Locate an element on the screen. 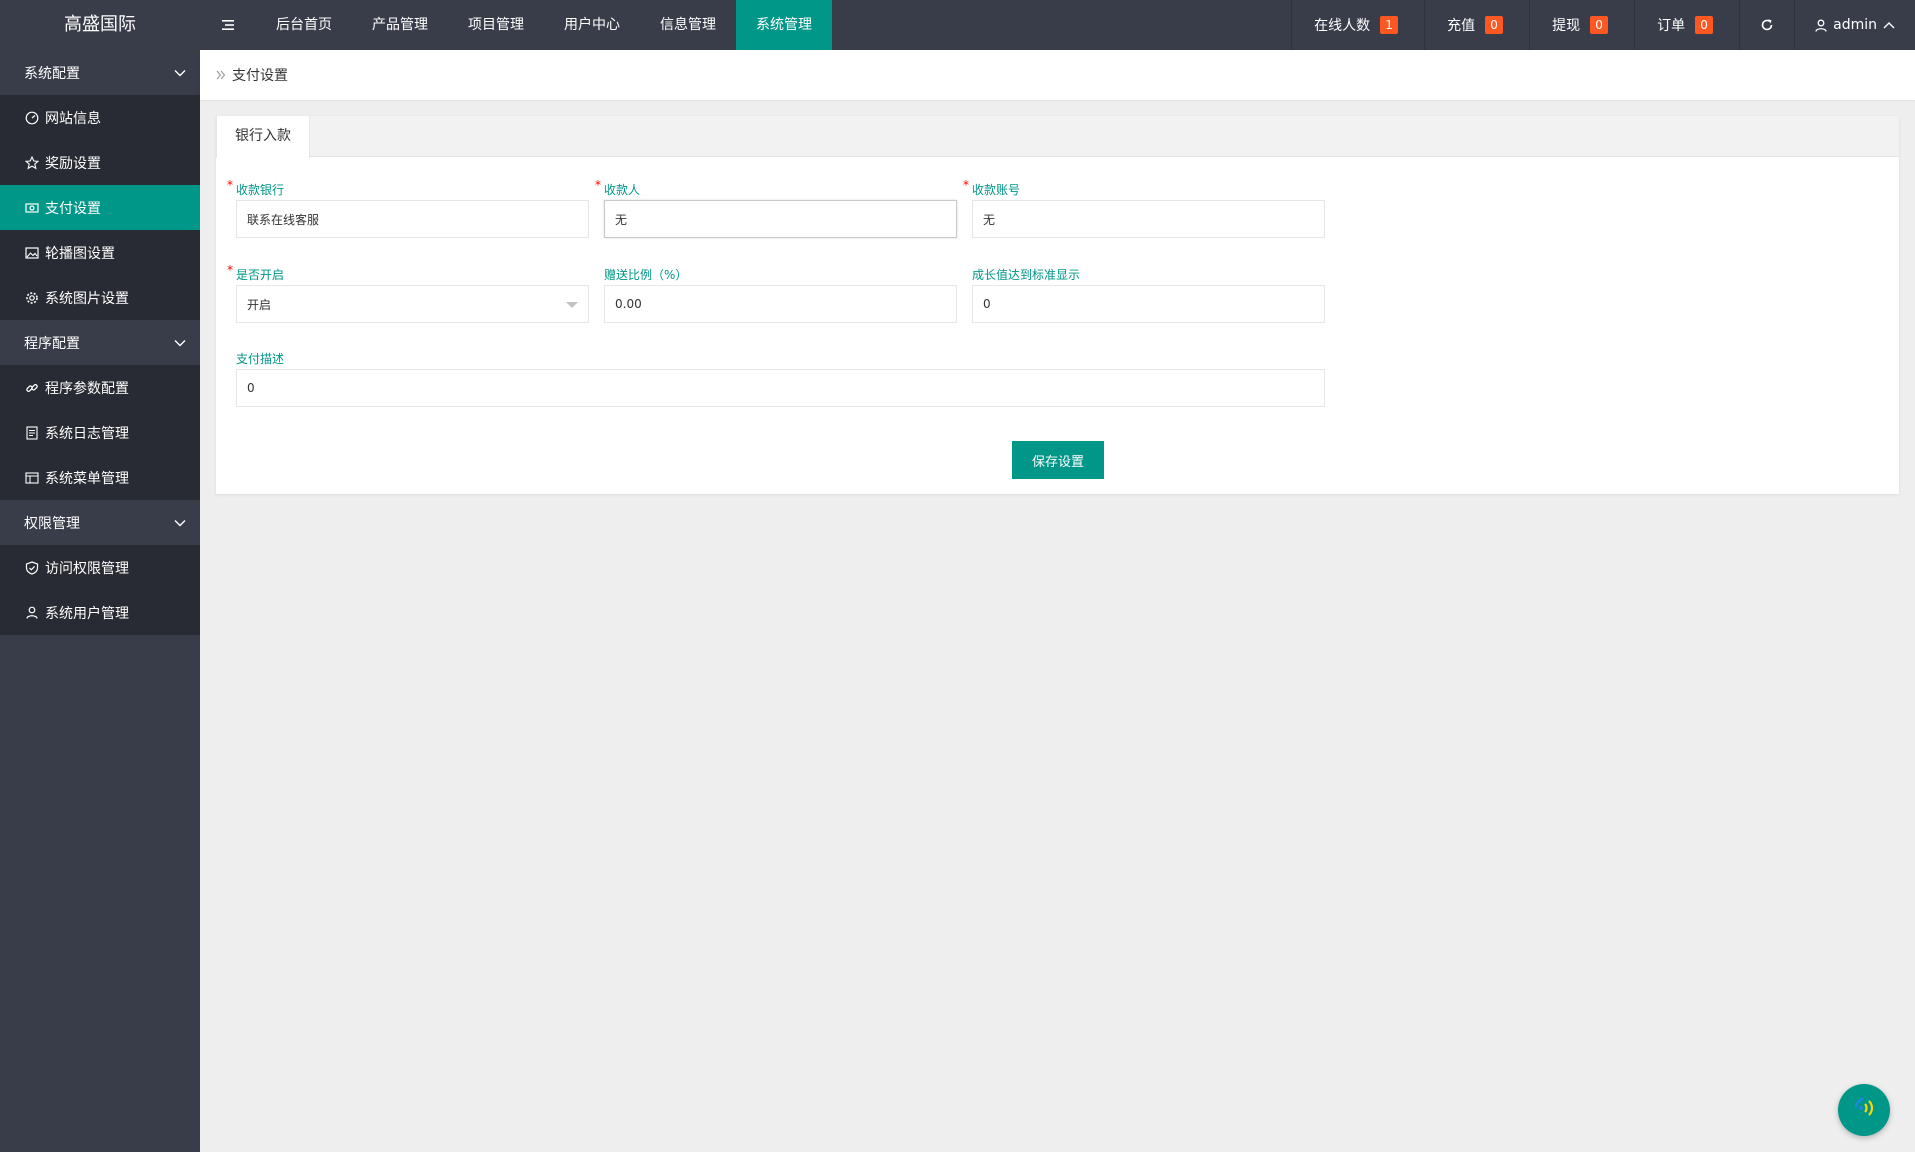 Image resolution: width=1915 pixels, height=1152 pixels. refresh-button is located at coordinates (1766, 25).